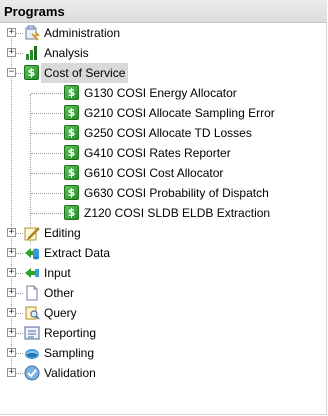 This screenshot has width=328, height=416. What do you see at coordinates (32, 273) in the screenshot?
I see `input-arrow-icon` at bounding box center [32, 273].